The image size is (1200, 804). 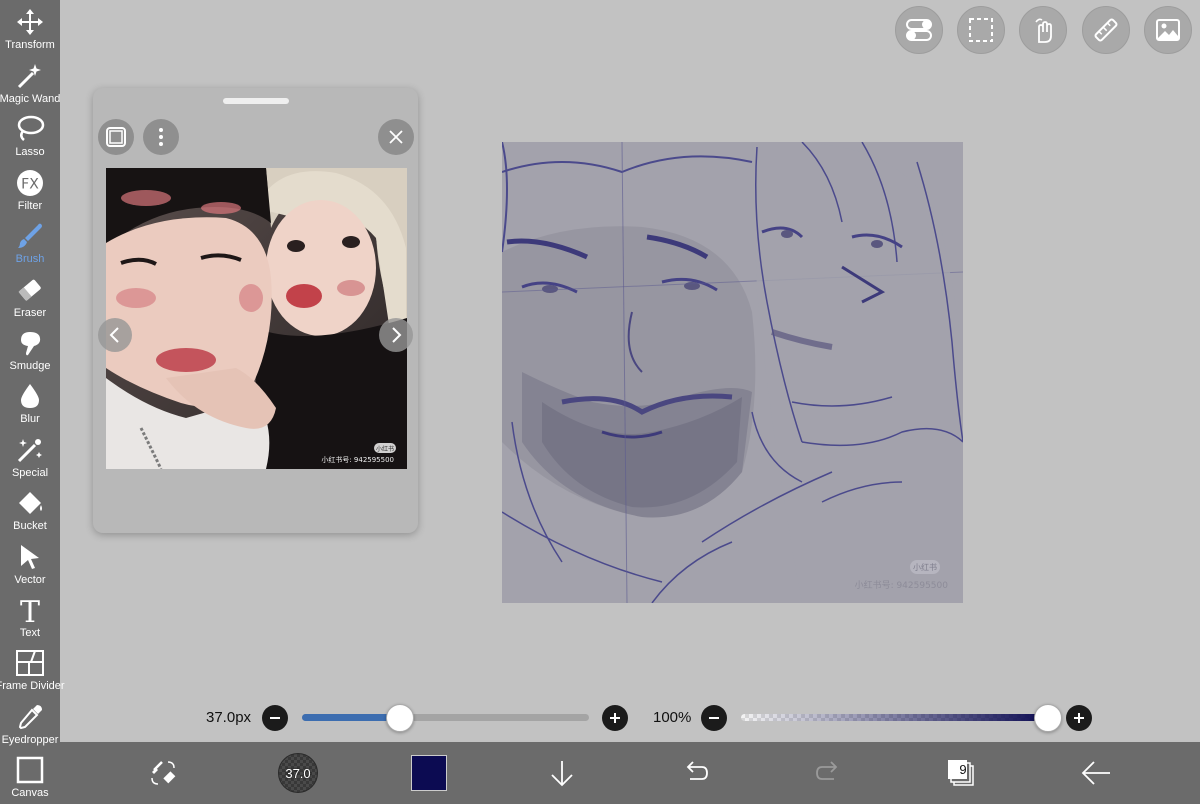 I want to click on tool-filter: FX Filter, so click(x=30, y=189).